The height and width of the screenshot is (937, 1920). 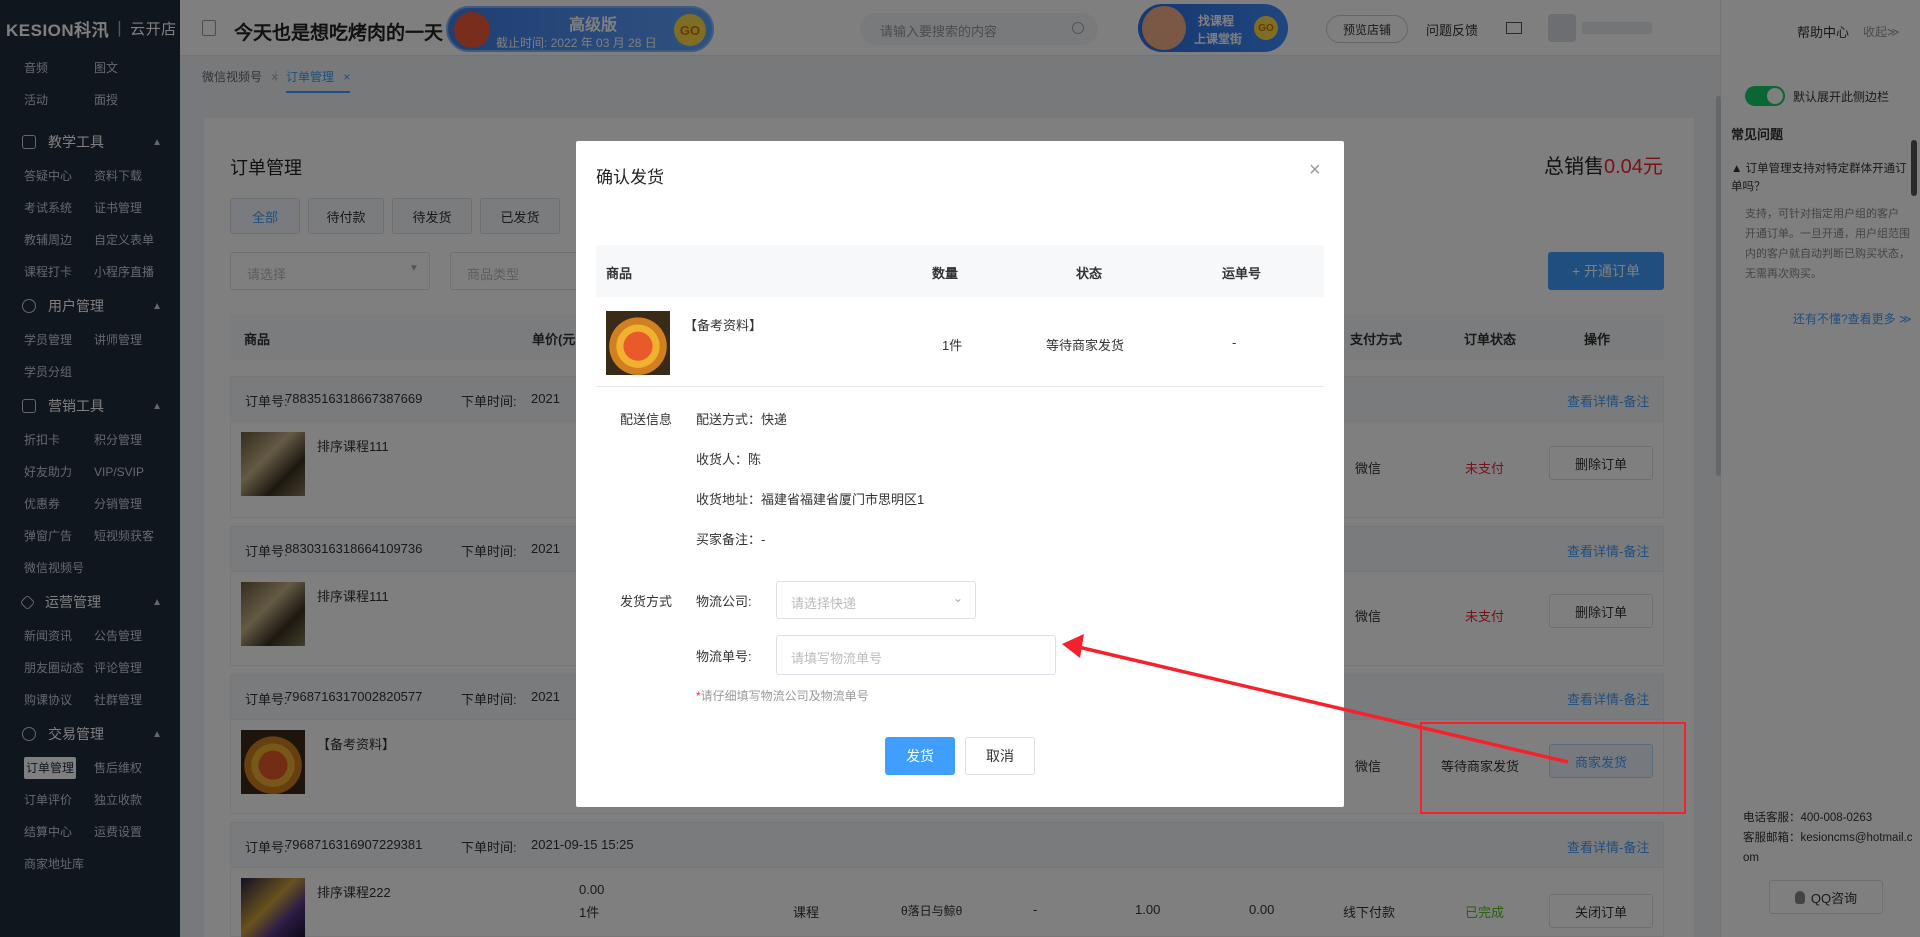 What do you see at coordinates (1315, 699) in the screenshot?
I see `annotation-arrow` at bounding box center [1315, 699].